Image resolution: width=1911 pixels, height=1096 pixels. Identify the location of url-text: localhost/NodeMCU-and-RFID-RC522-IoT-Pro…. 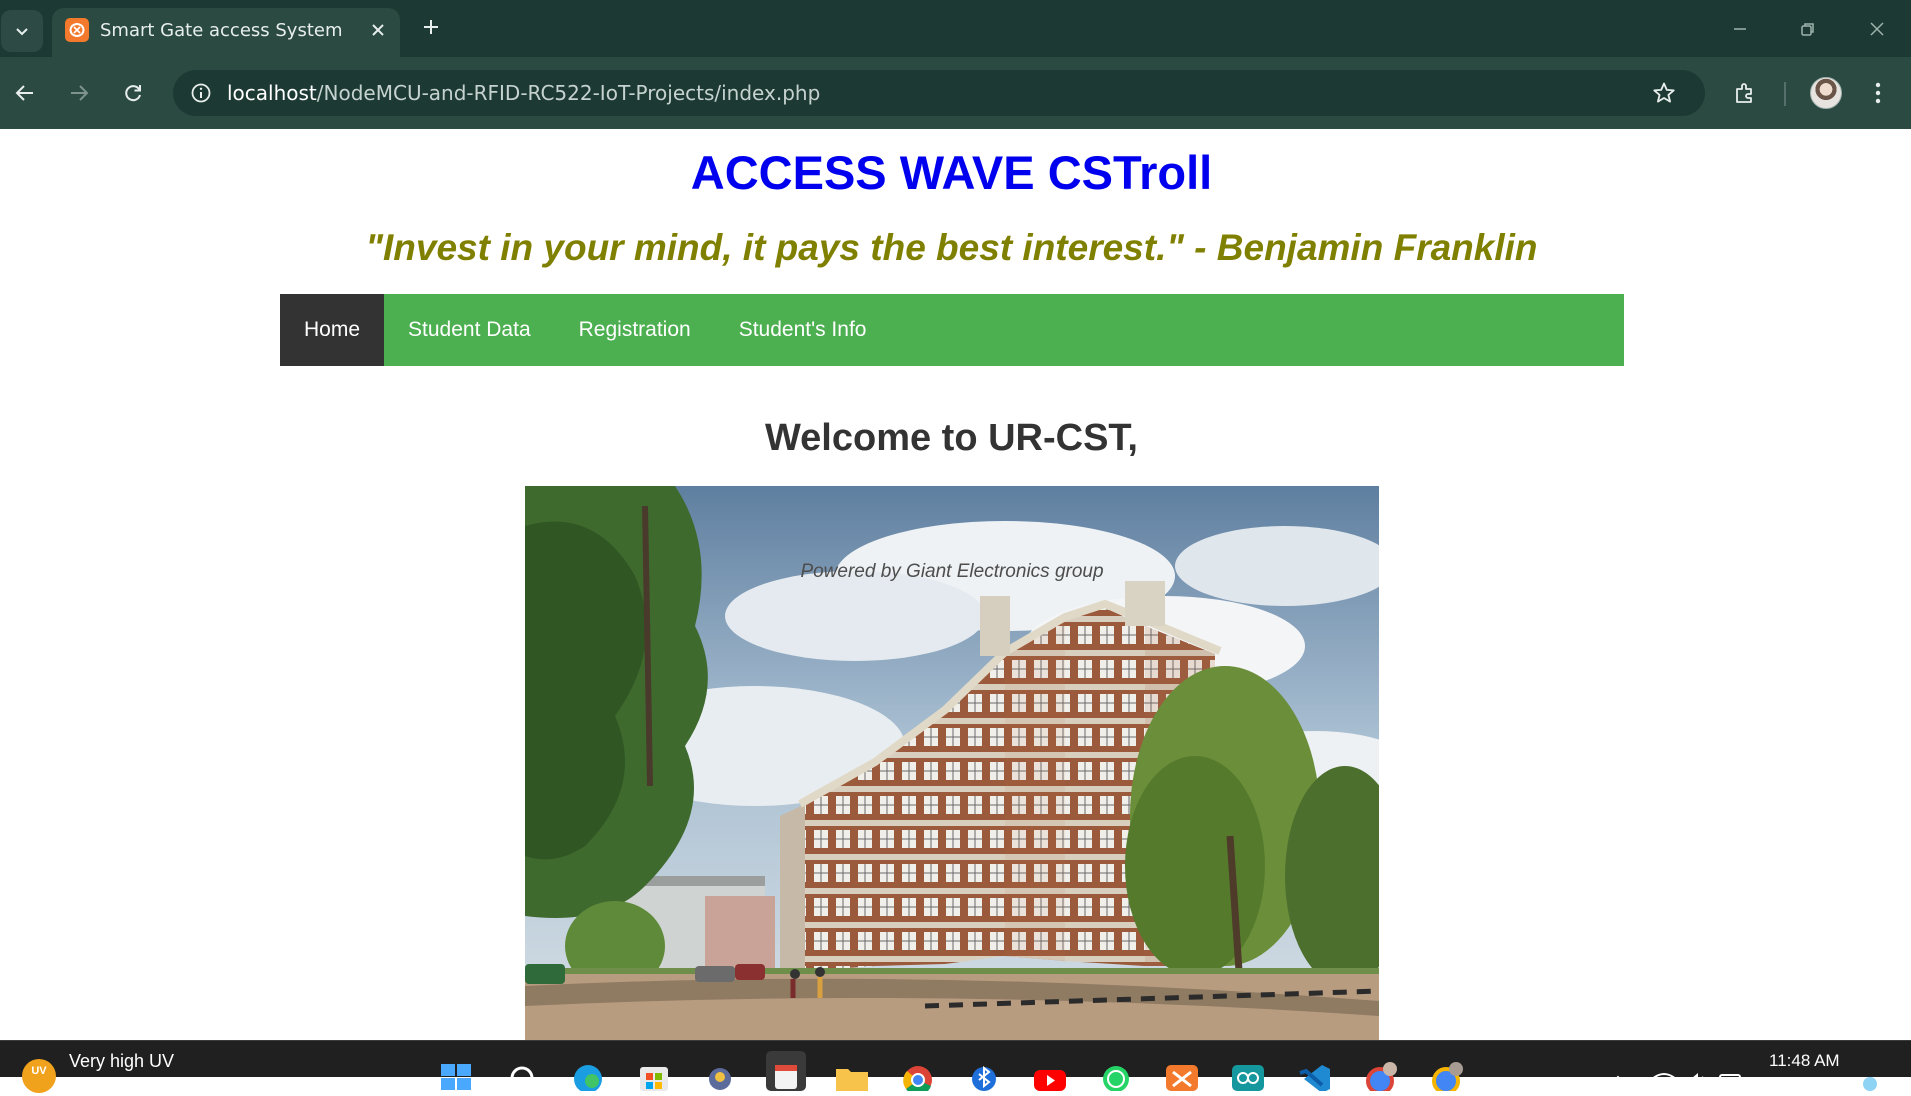
(523, 93).